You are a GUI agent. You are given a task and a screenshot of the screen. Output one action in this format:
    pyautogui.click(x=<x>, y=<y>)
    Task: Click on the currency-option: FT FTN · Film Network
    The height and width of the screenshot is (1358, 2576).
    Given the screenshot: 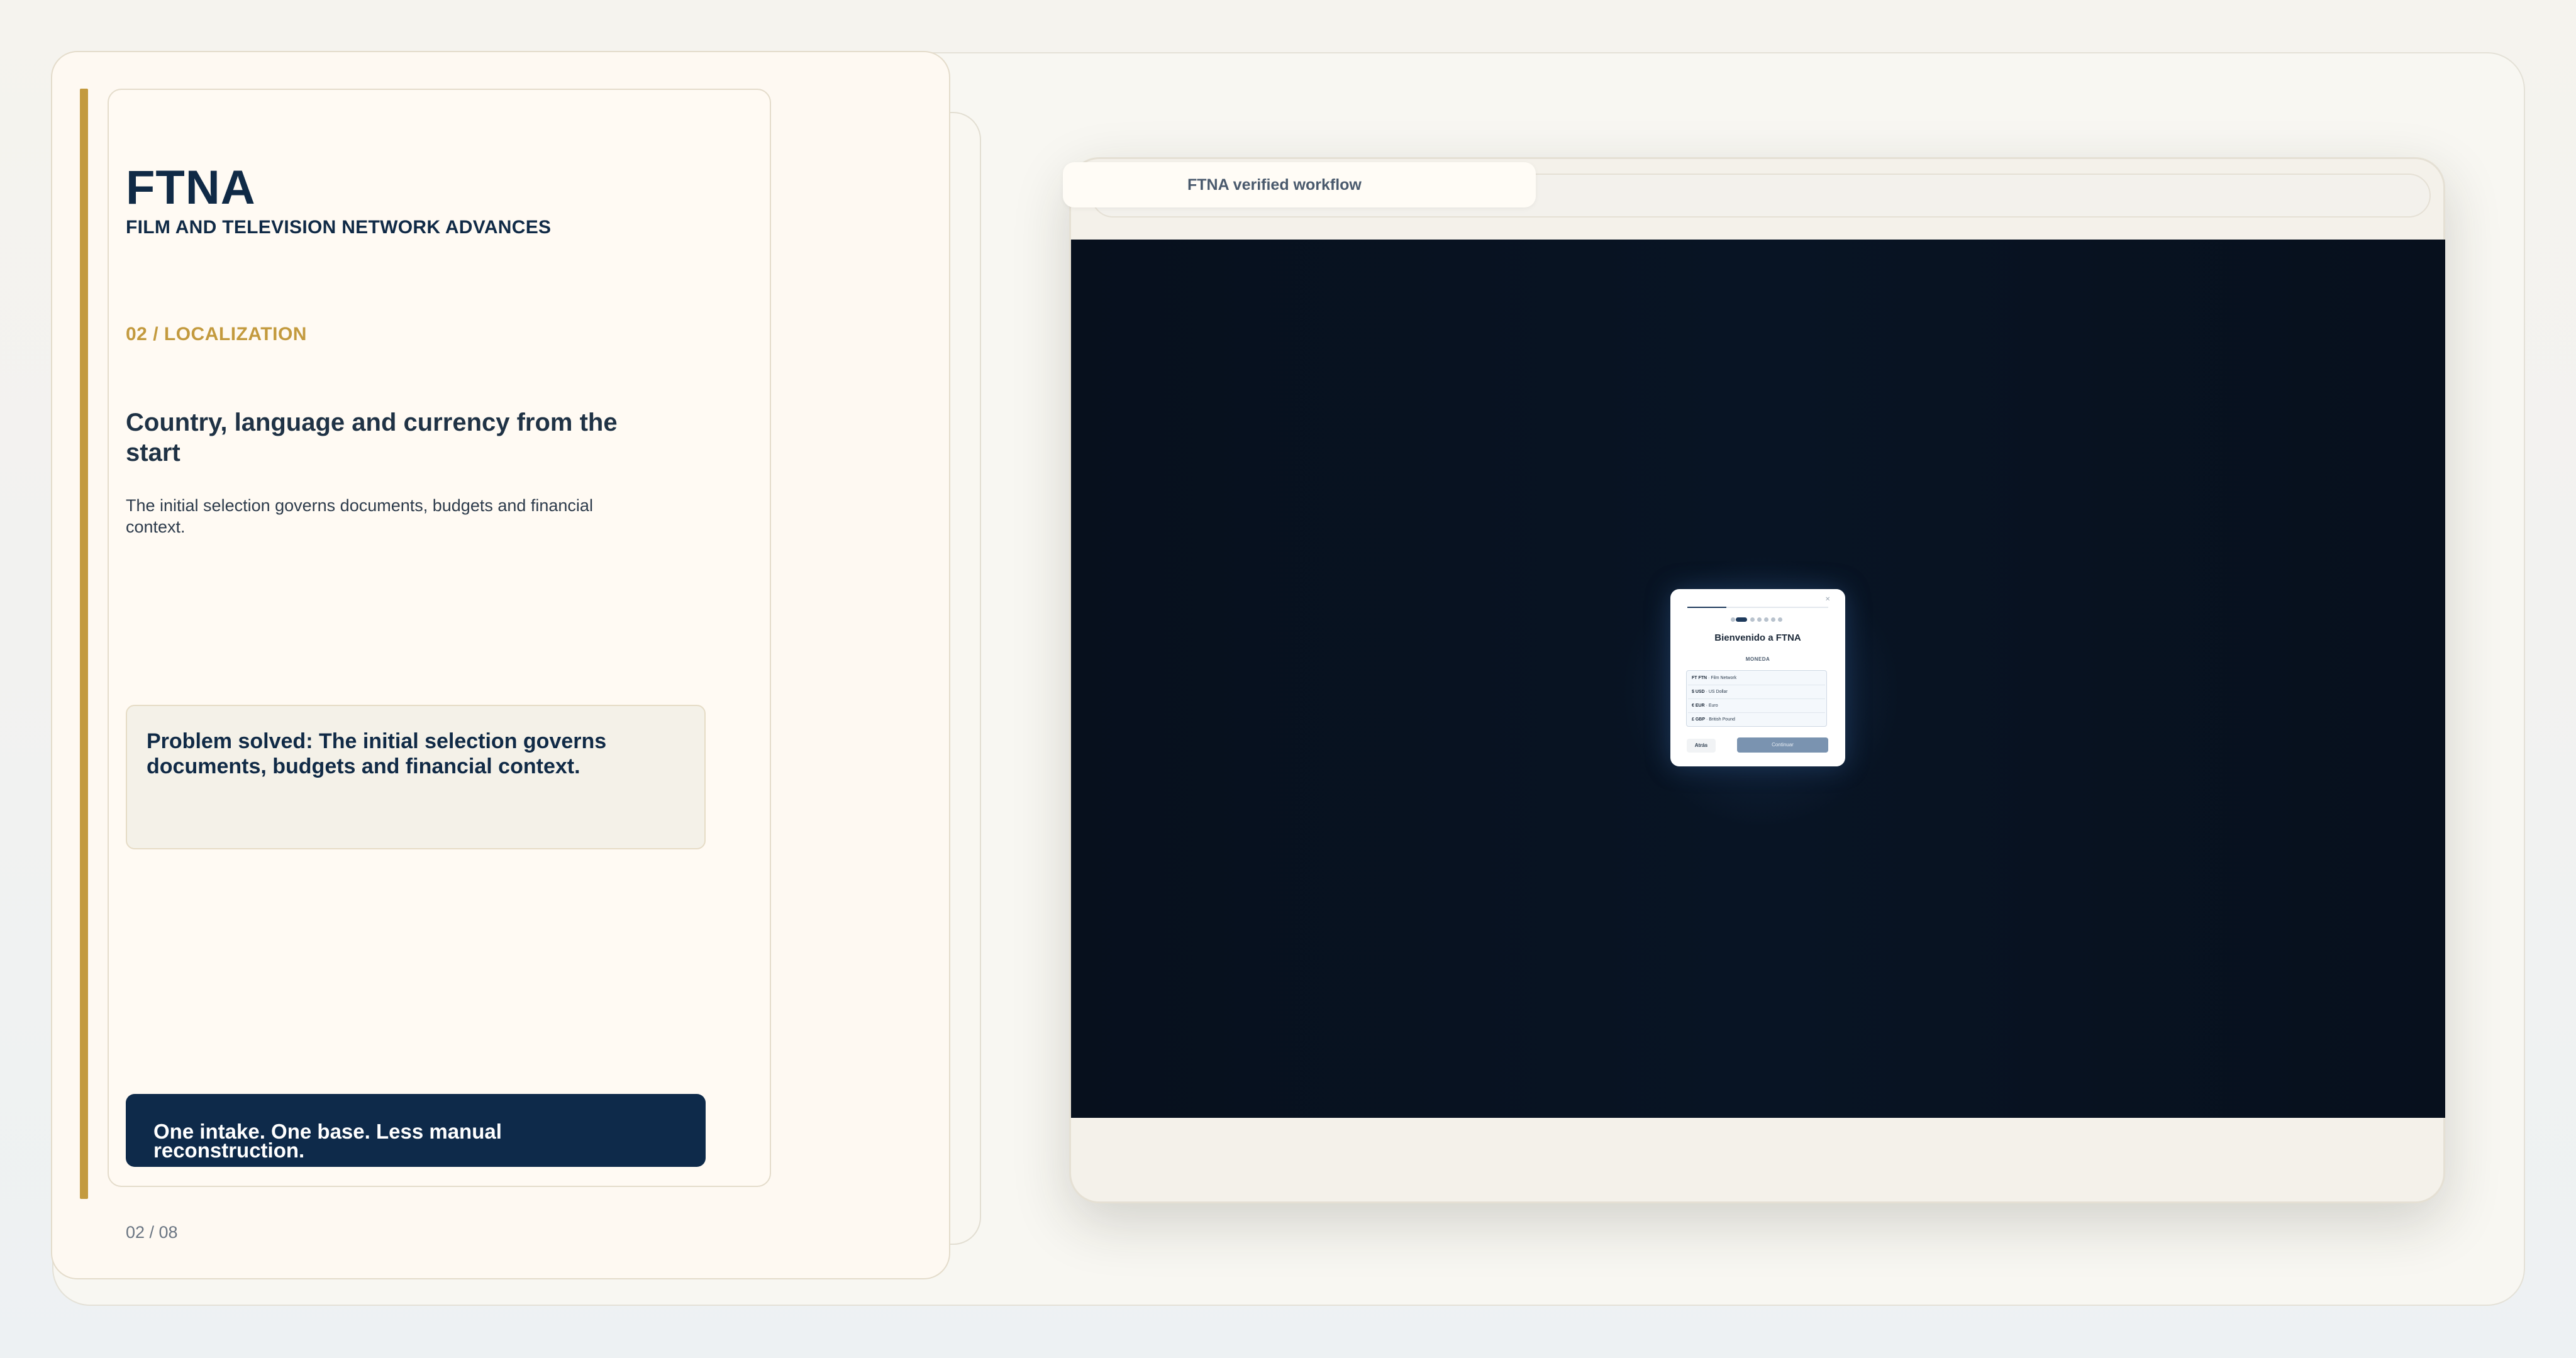 What is the action you would take?
    pyautogui.click(x=1756, y=678)
    